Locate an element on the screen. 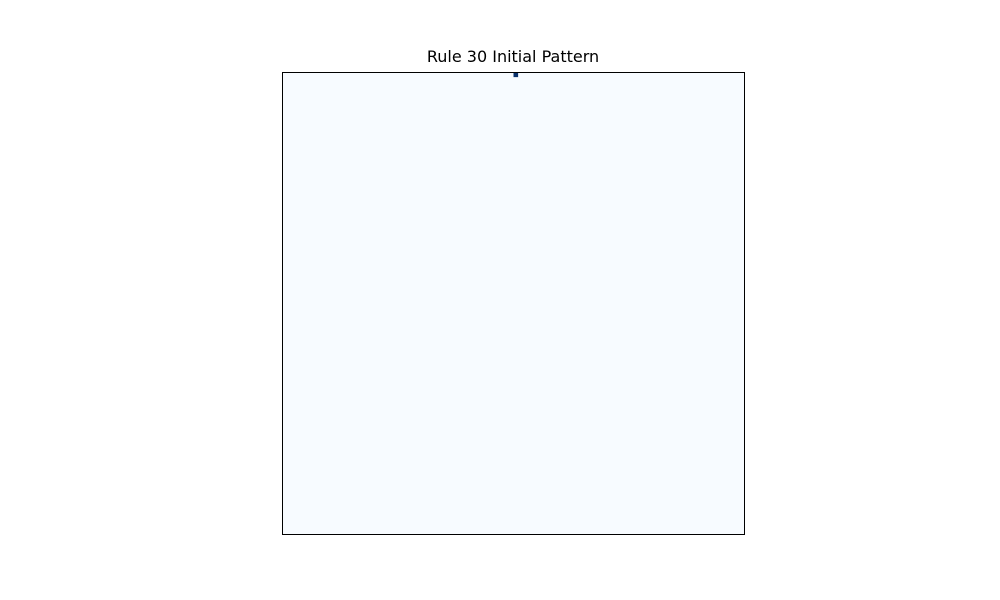 Image resolution: width=1000 pixels, height=600 pixels. heatmap-cell-active is located at coordinates (516, 75).